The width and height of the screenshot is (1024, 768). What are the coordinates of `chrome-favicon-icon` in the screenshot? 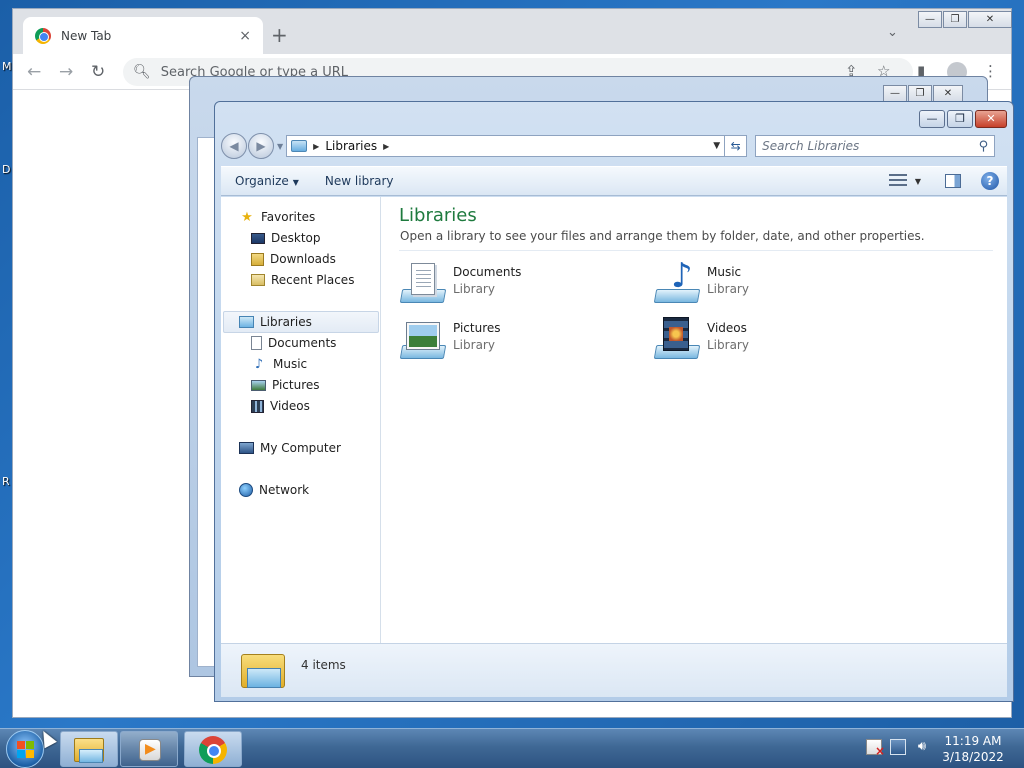 It's located at (43, 35).